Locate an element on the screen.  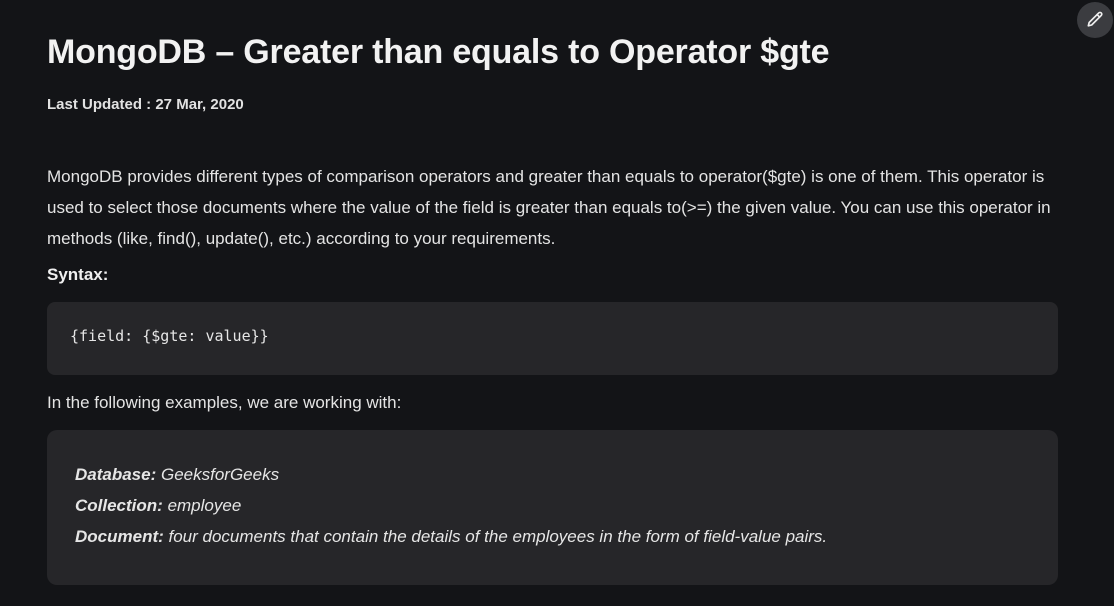
pencil-icon is located at coordinates (1095, 19).